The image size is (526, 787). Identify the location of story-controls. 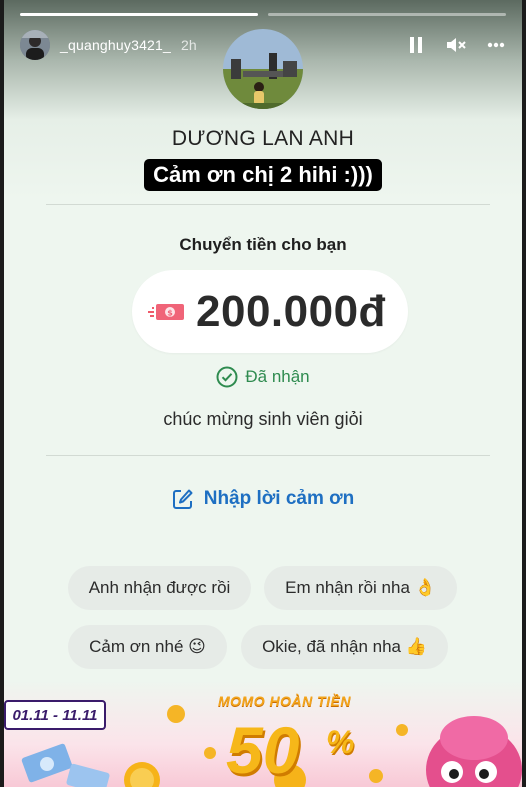
(456, 45).